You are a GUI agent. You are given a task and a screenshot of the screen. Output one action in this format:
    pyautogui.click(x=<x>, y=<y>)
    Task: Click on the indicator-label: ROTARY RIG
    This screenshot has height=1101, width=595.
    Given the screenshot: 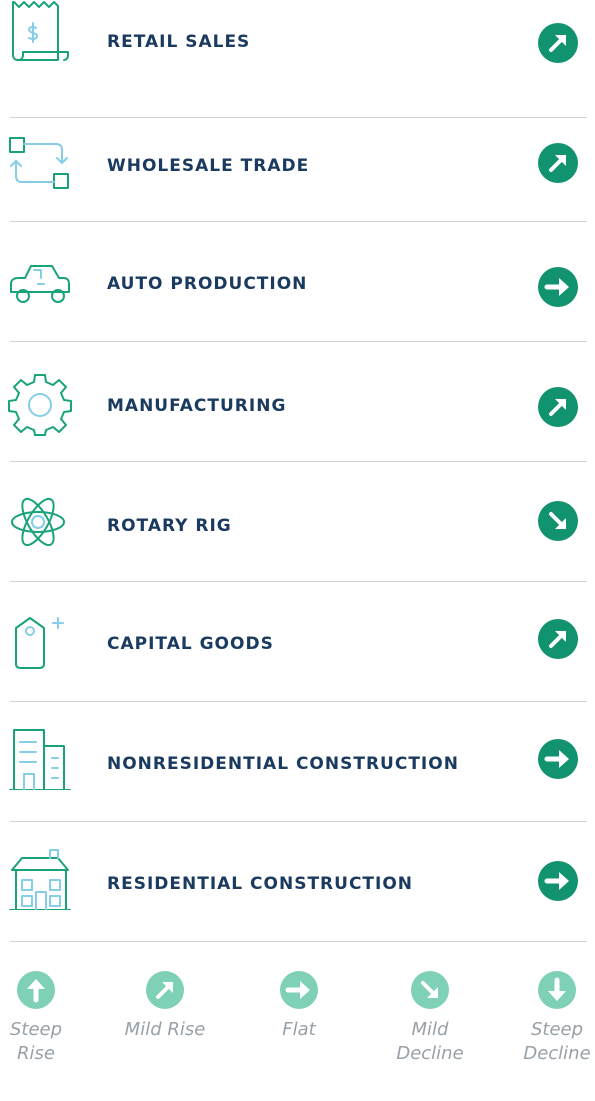 What is the action you would take?
    pyautogui.click(x=169, y=526)
    